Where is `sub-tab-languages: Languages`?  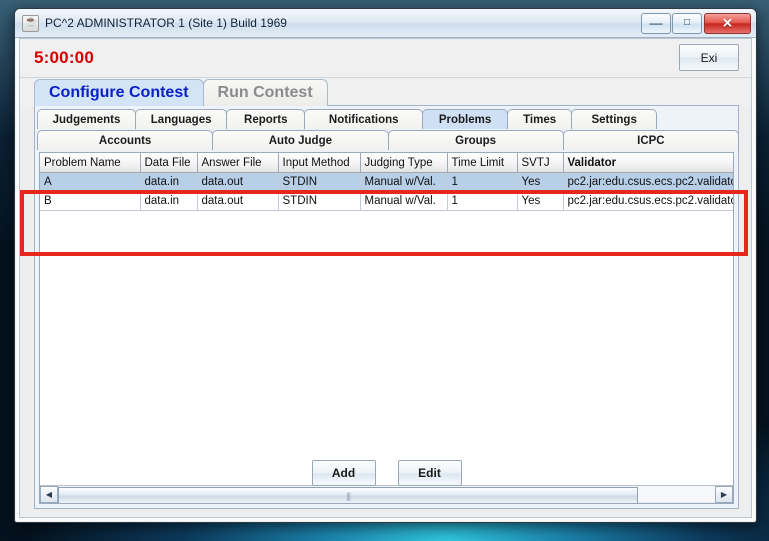 sub-tab-languages: Languages is located at coordinates (181, 119).